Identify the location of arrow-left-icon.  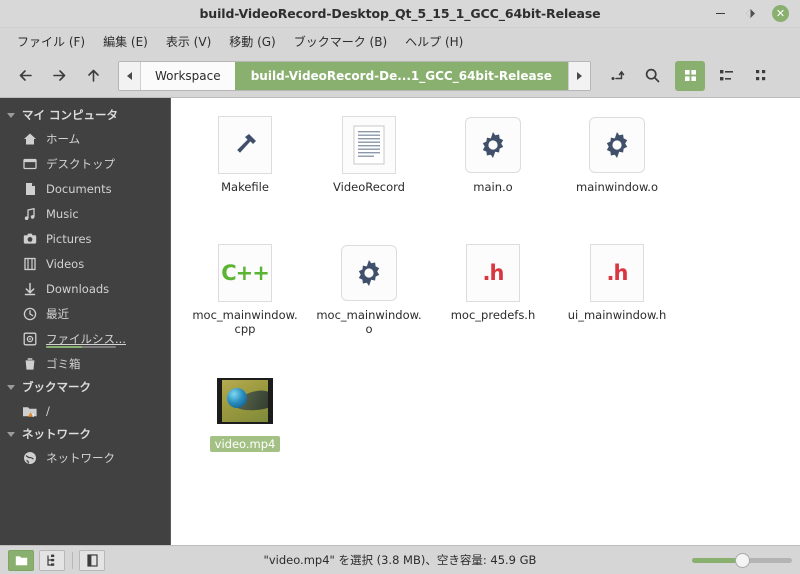
(25, 75).